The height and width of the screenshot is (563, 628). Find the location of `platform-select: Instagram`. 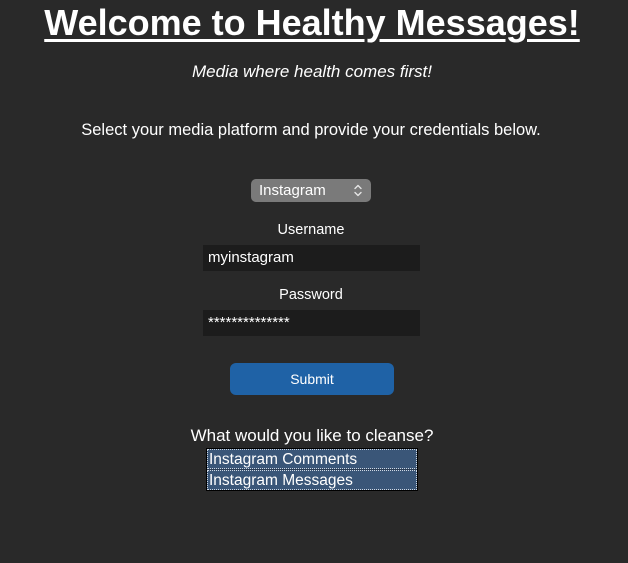

platform-select: Instagram is located at coordinates (311, 190).